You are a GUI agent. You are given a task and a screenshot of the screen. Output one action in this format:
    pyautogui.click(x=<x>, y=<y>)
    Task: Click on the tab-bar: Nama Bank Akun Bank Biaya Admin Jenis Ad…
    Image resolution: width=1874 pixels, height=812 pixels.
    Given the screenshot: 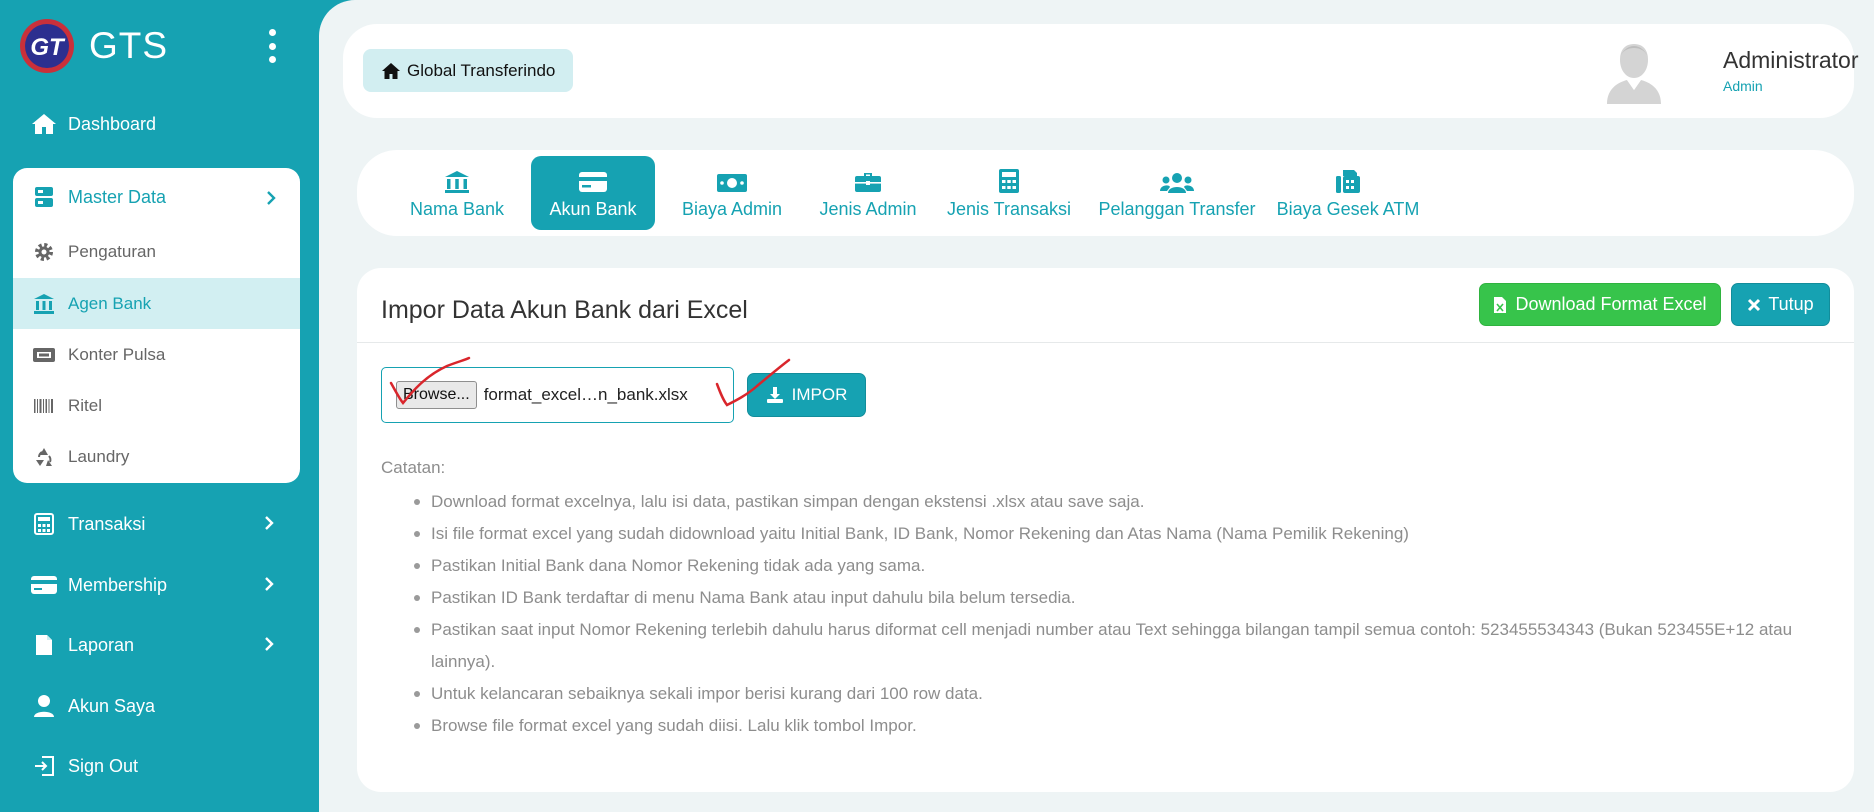 What is the action you would take?
    pyautogui.click(x=1105, y=193)
    